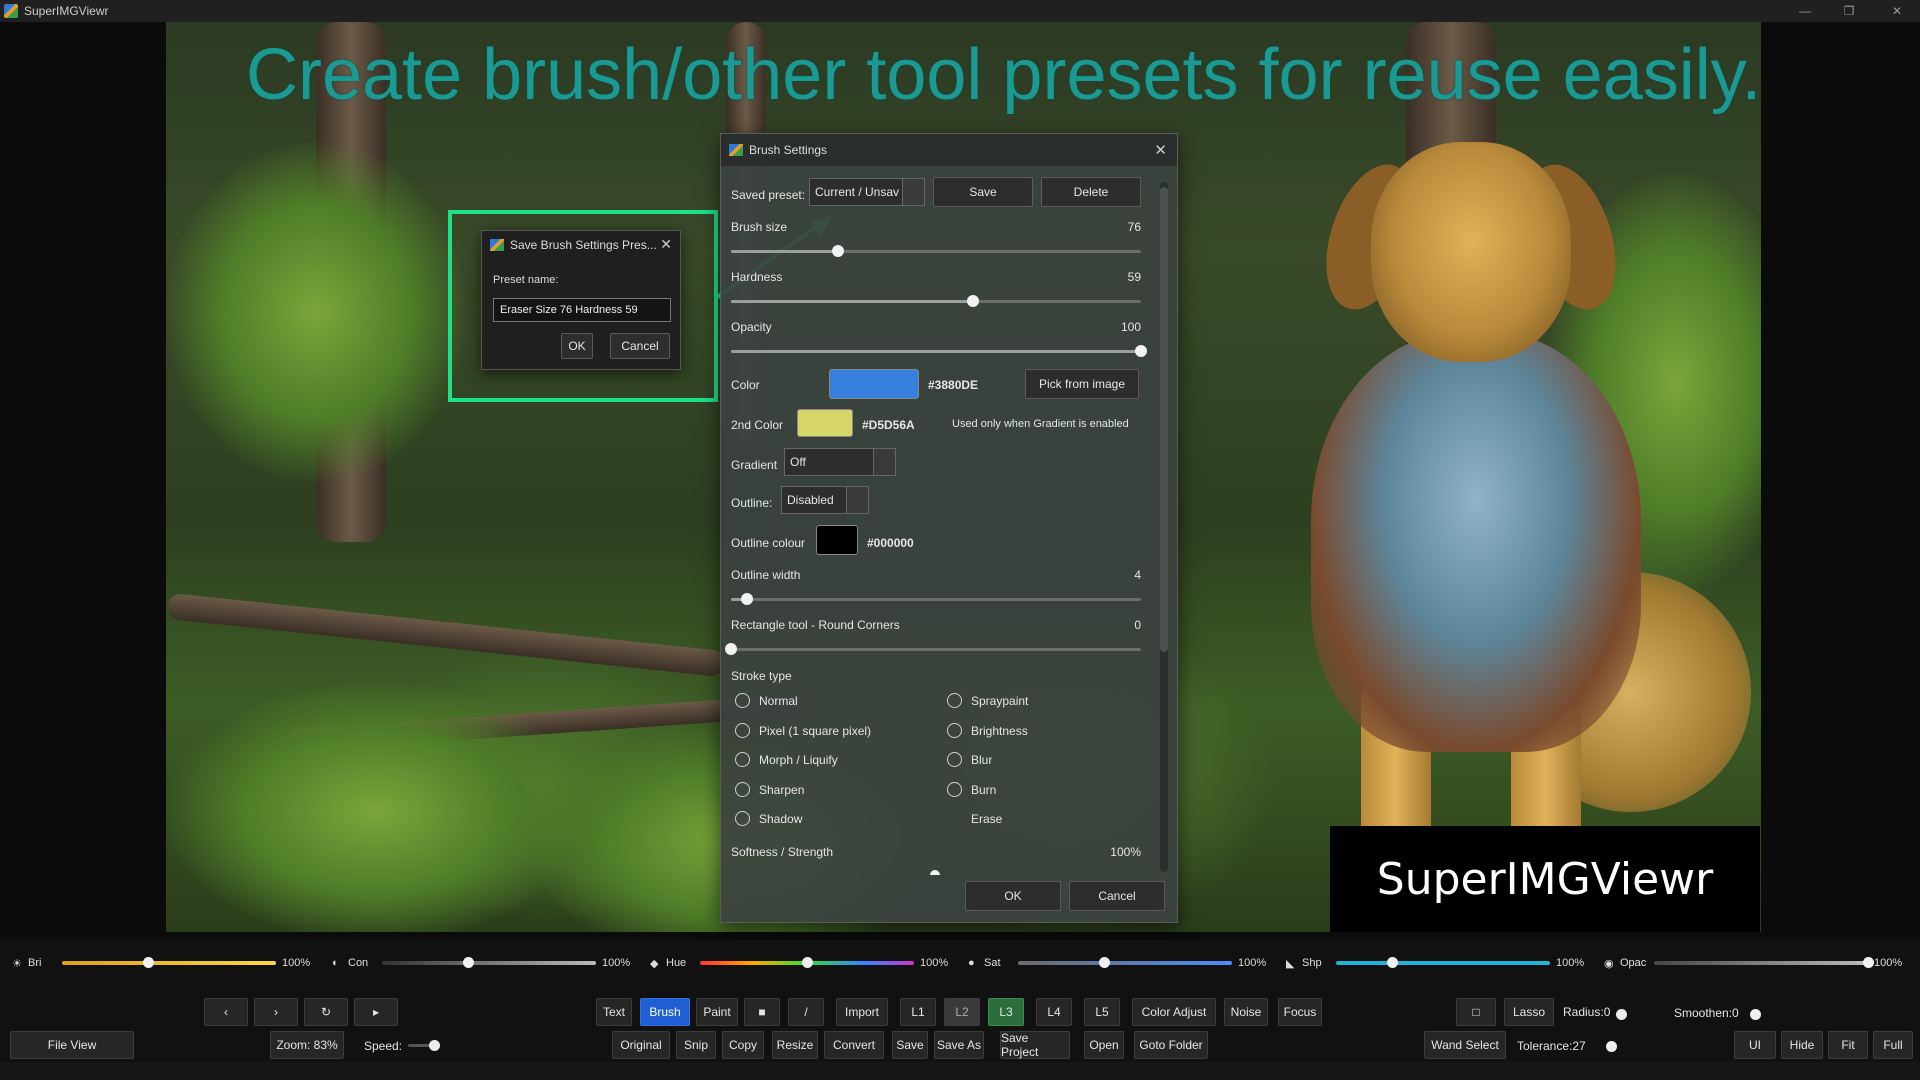  I want to click on outline-colour-swatch, so click(837, 540).